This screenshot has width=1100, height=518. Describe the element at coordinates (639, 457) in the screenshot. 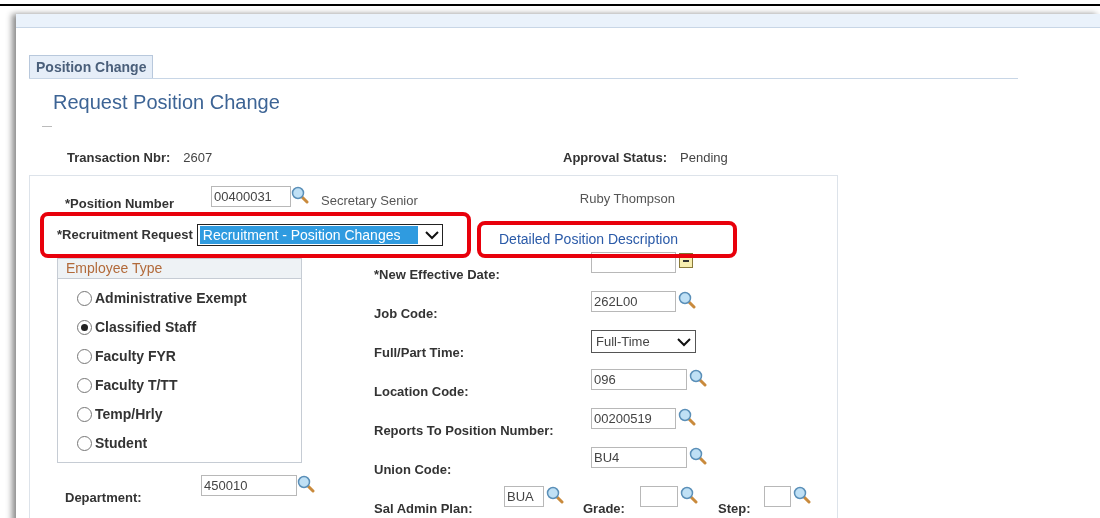

I see `input-field: BU4` at that location.